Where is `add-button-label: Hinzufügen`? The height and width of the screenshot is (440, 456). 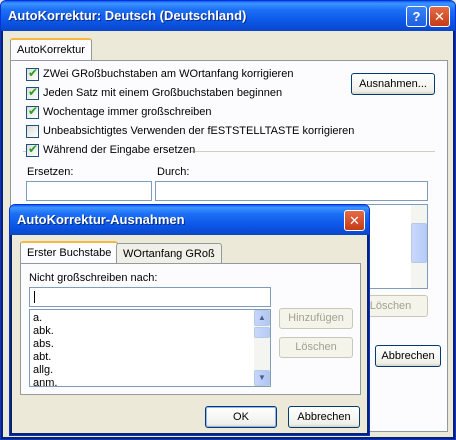
add-button-label: Hinzufügen is located at coordinates (316, 318).